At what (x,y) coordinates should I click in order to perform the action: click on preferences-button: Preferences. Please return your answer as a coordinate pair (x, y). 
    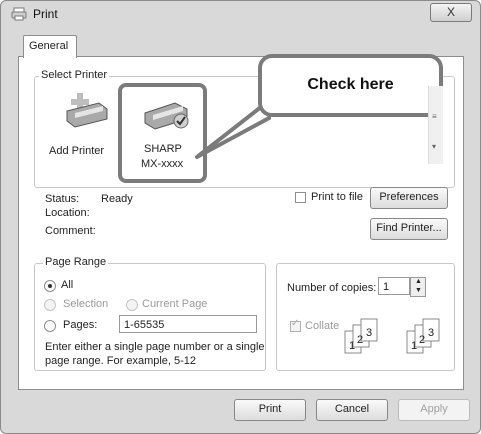
    Looking at the image, I should click on (409, 198).